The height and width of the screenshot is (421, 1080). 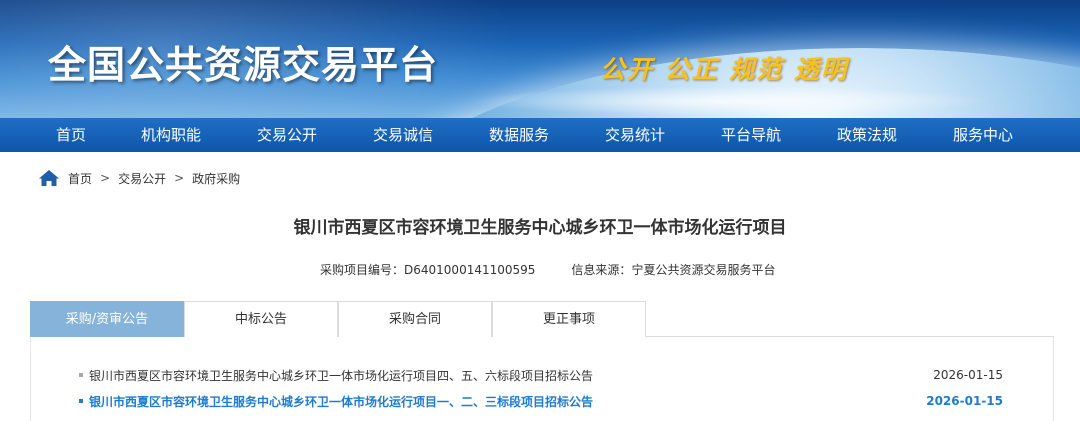 I want to click on nav-item-trading: 交易公开, so click(x=287, y=135).